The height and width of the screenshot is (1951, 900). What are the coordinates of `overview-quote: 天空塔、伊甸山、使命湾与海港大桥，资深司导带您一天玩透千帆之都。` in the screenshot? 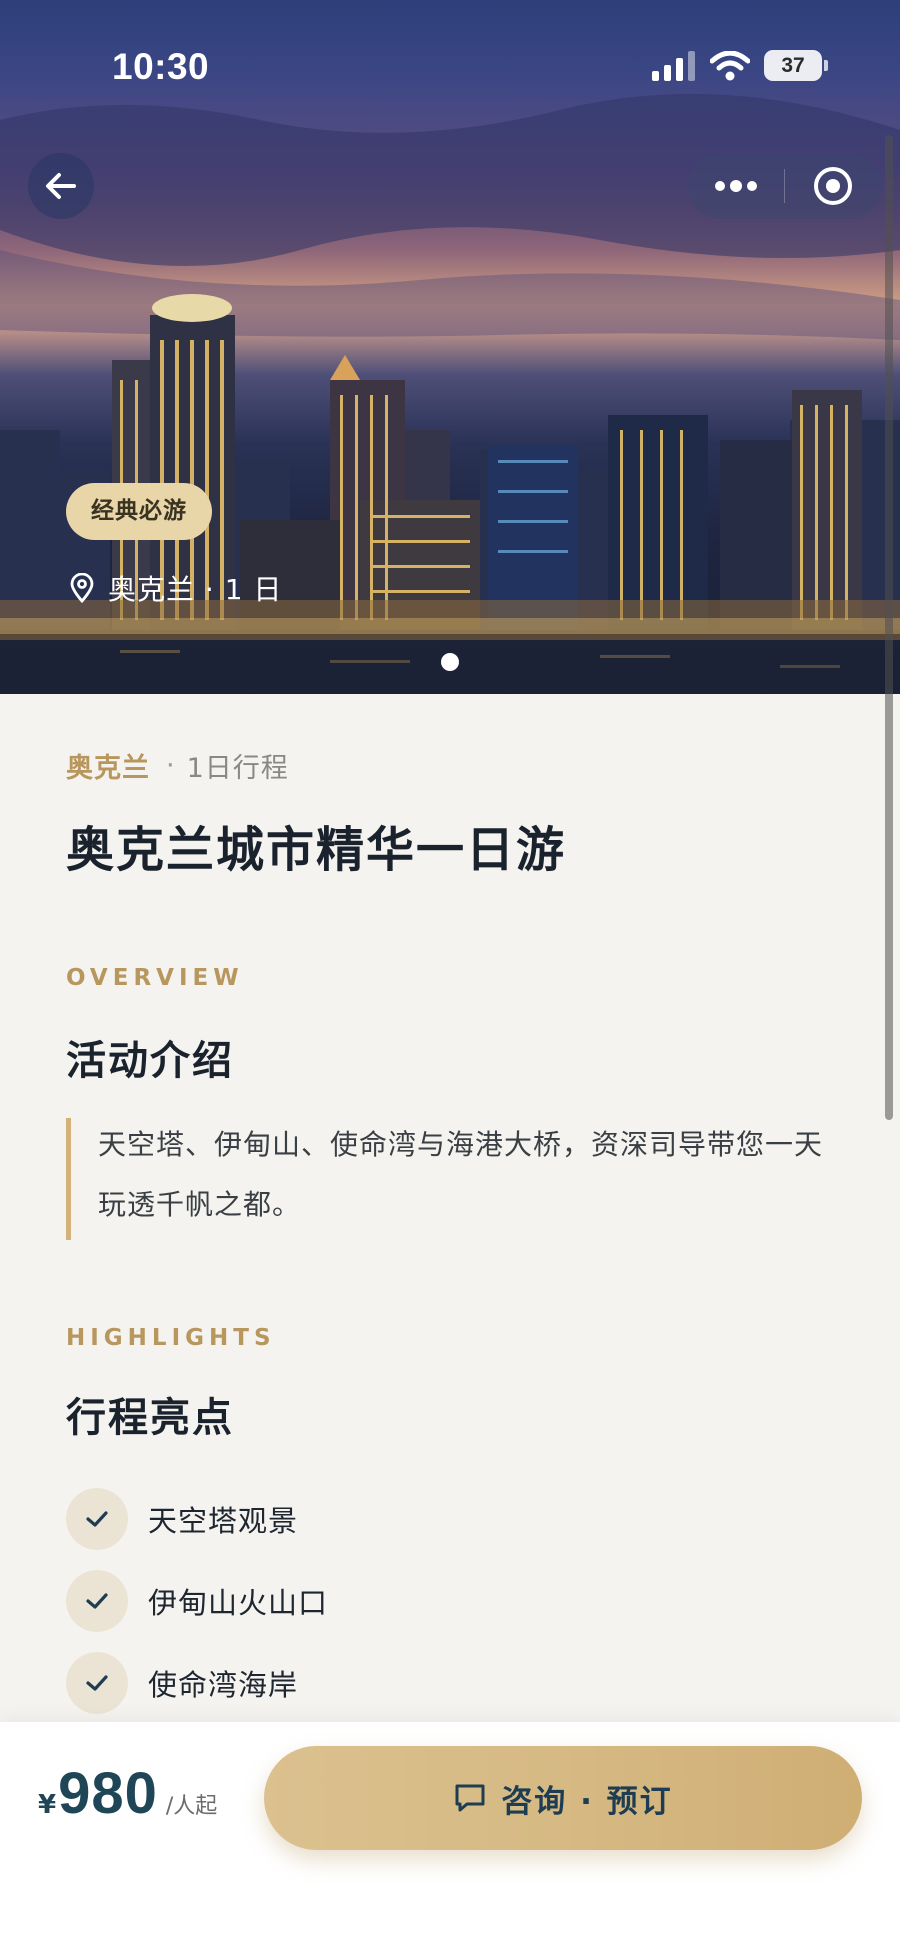 It's located at (456, 1179).